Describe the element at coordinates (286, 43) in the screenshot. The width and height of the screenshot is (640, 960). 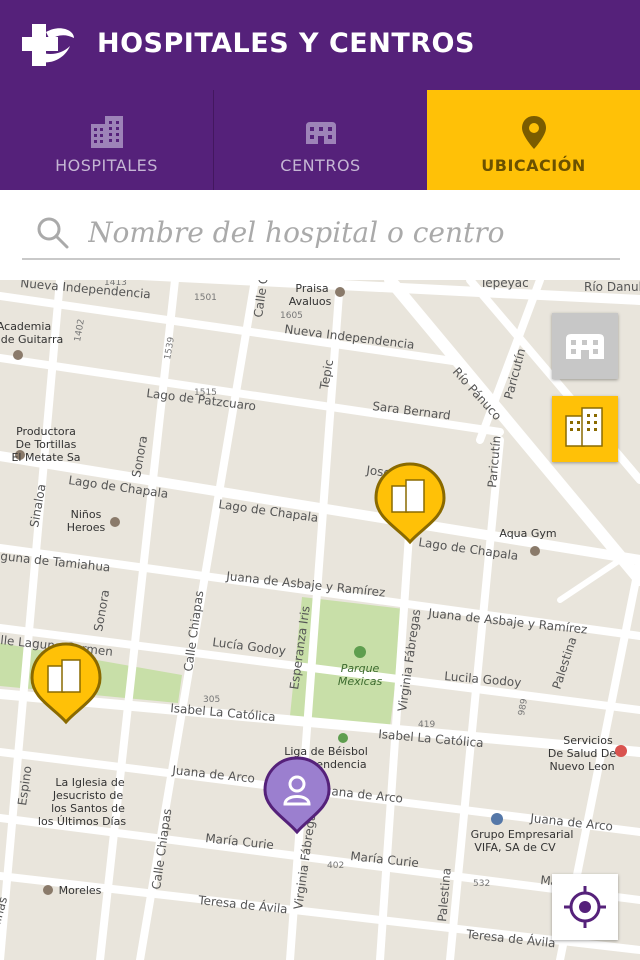
I see `page-title: HOSPITALES Y CENTROS` at that location.